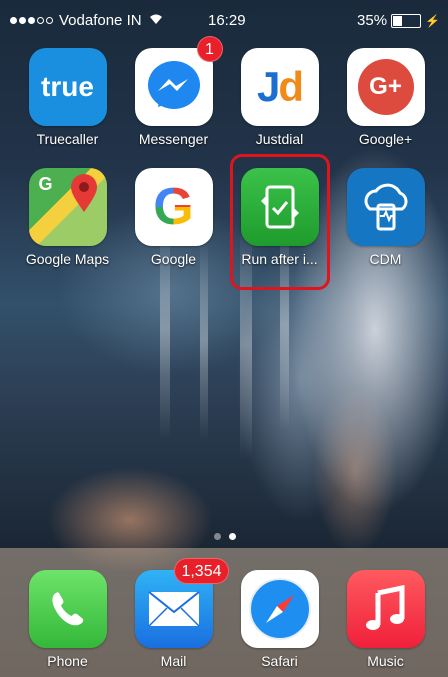  What do you see at coordinates (209, 49) in the screenshot?
I see `notification-badge: 1` at bounding box center [209, 49].